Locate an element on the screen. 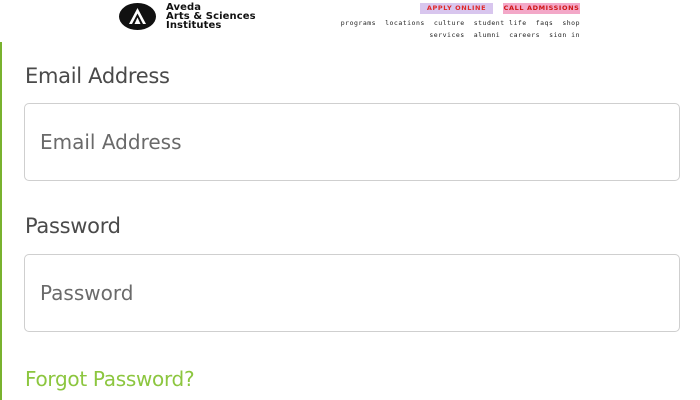  call-admissions-button: CALL ADMISSIONS is located at coordinates (541, 8).